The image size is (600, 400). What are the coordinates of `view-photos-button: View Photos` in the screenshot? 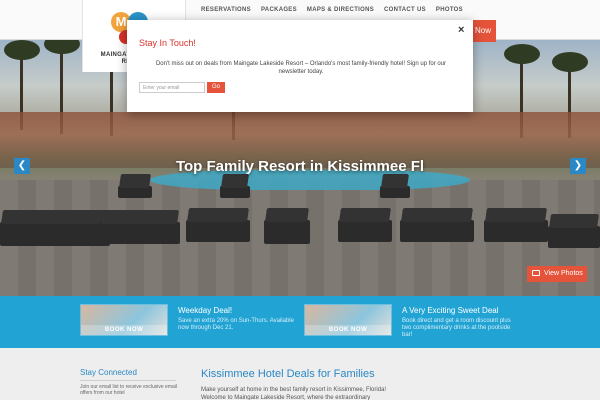 It's located at (557, 274).